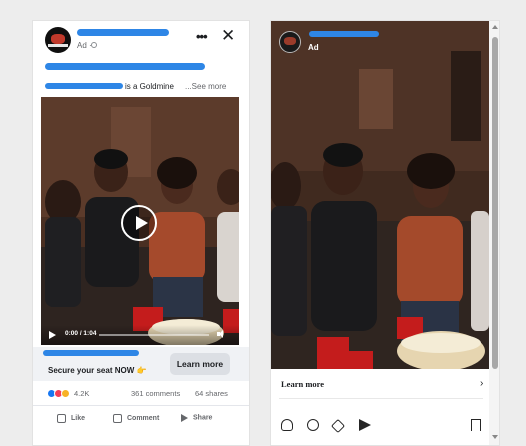 This screenshot has width=526, height=446. Describe the element at coordinates (155, 393) in the screenshot. I see `comment-count: 361 comments` at that location.